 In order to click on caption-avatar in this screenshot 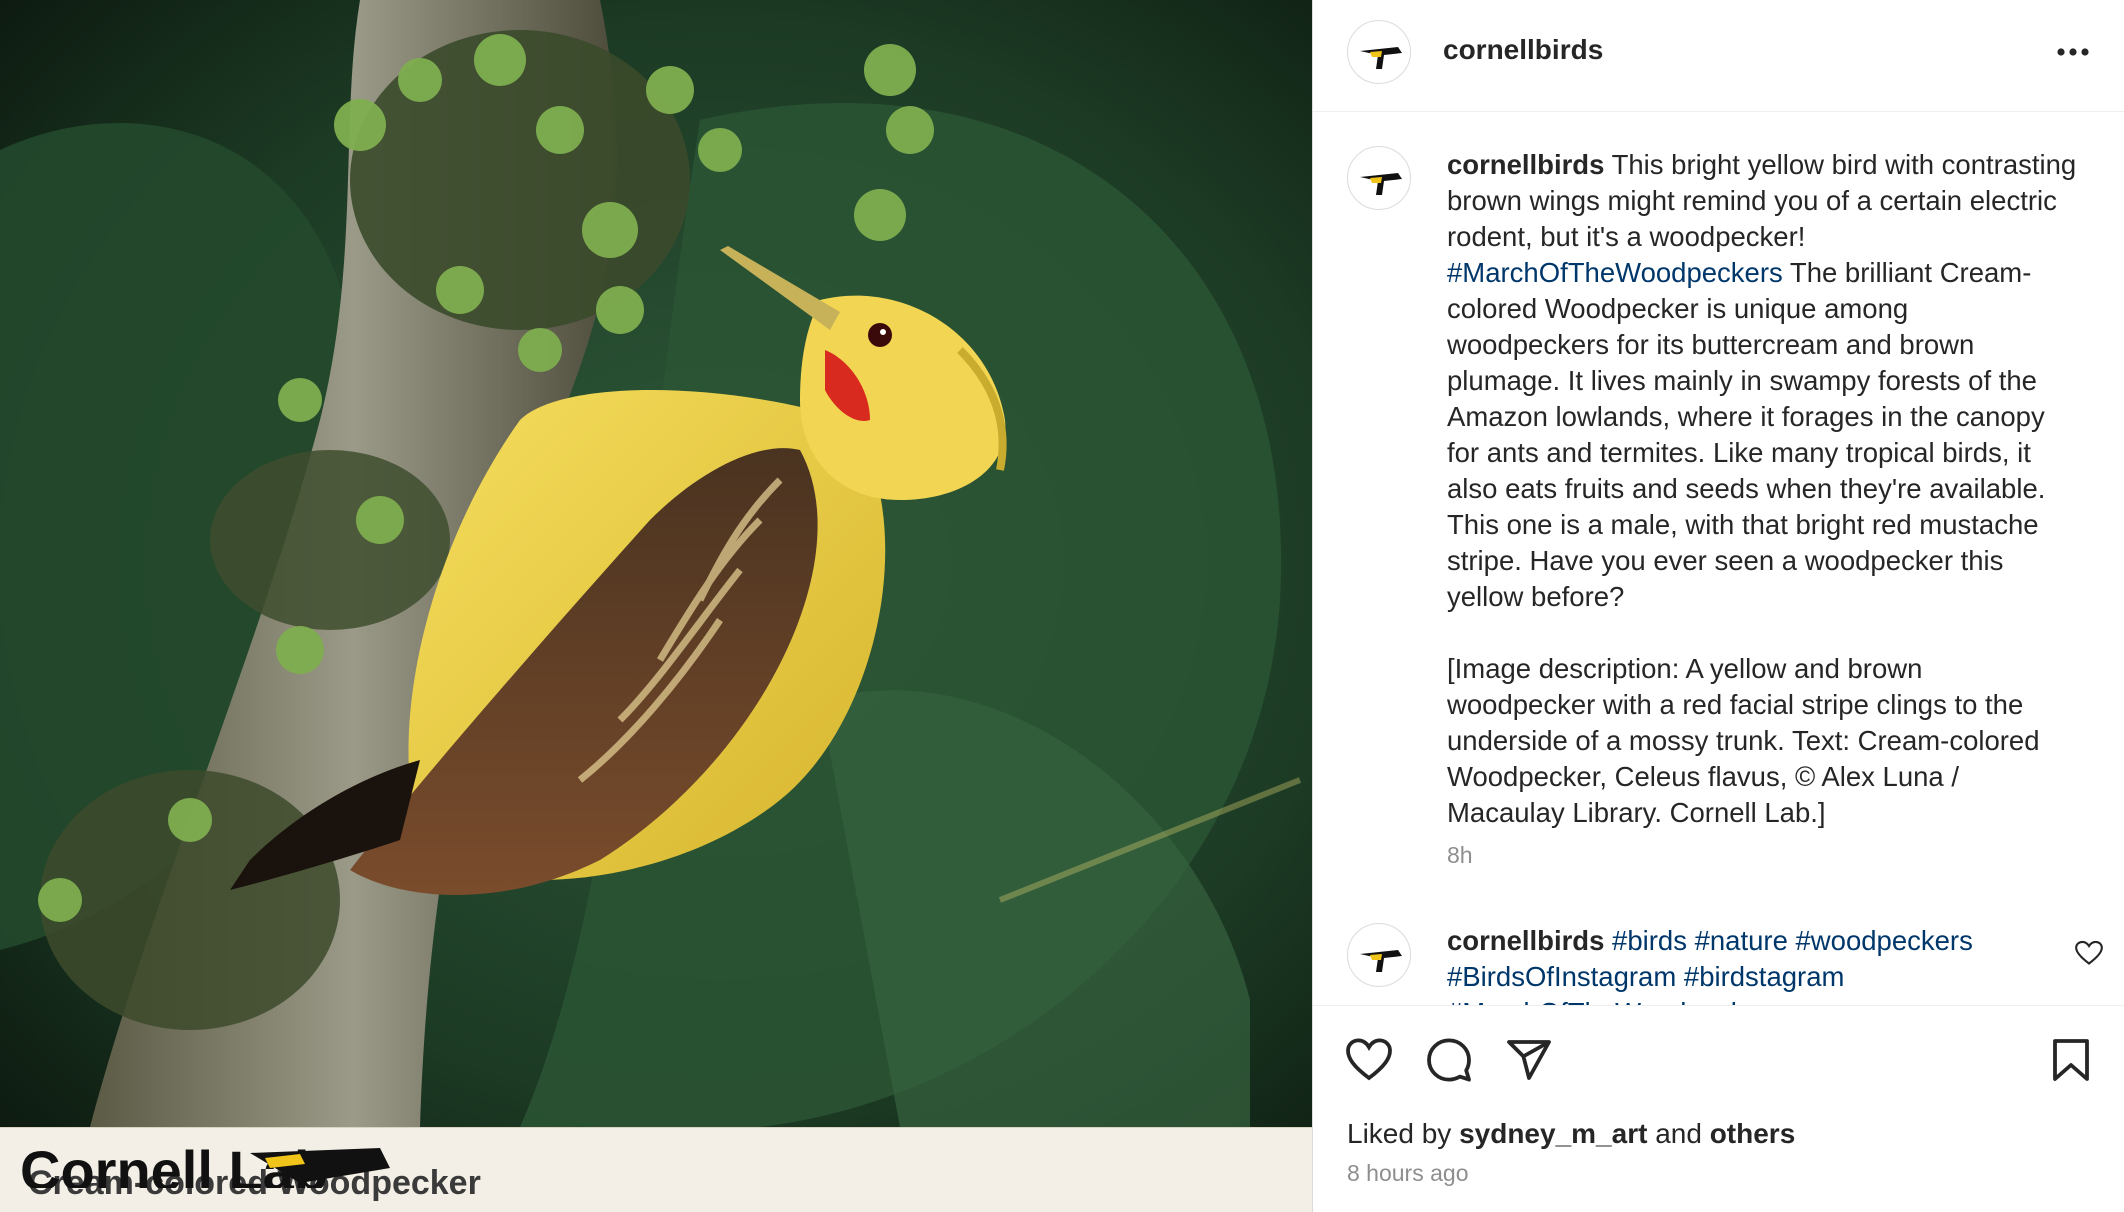, I will do `click(1379, 178)`.